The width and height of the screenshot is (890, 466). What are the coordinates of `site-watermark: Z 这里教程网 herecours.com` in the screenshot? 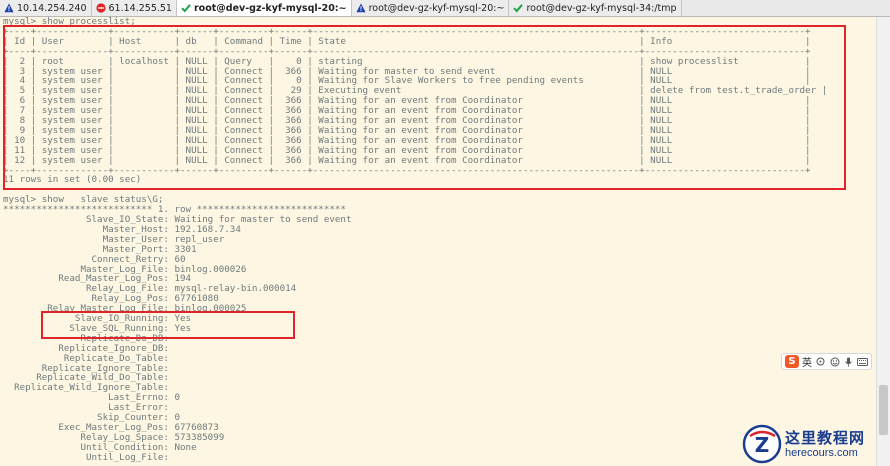 It's located at (815, 444).